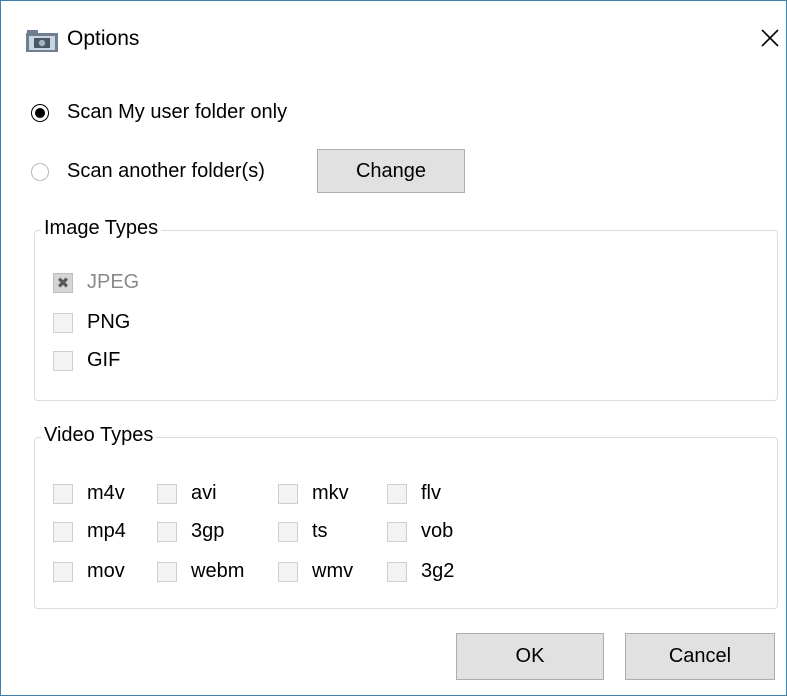 Image resolution: width=787 pixels, height=696 pixels. Describe the element at coordinates (397, 571) in the screenshot. I see `3g2-checkbox` at that location.